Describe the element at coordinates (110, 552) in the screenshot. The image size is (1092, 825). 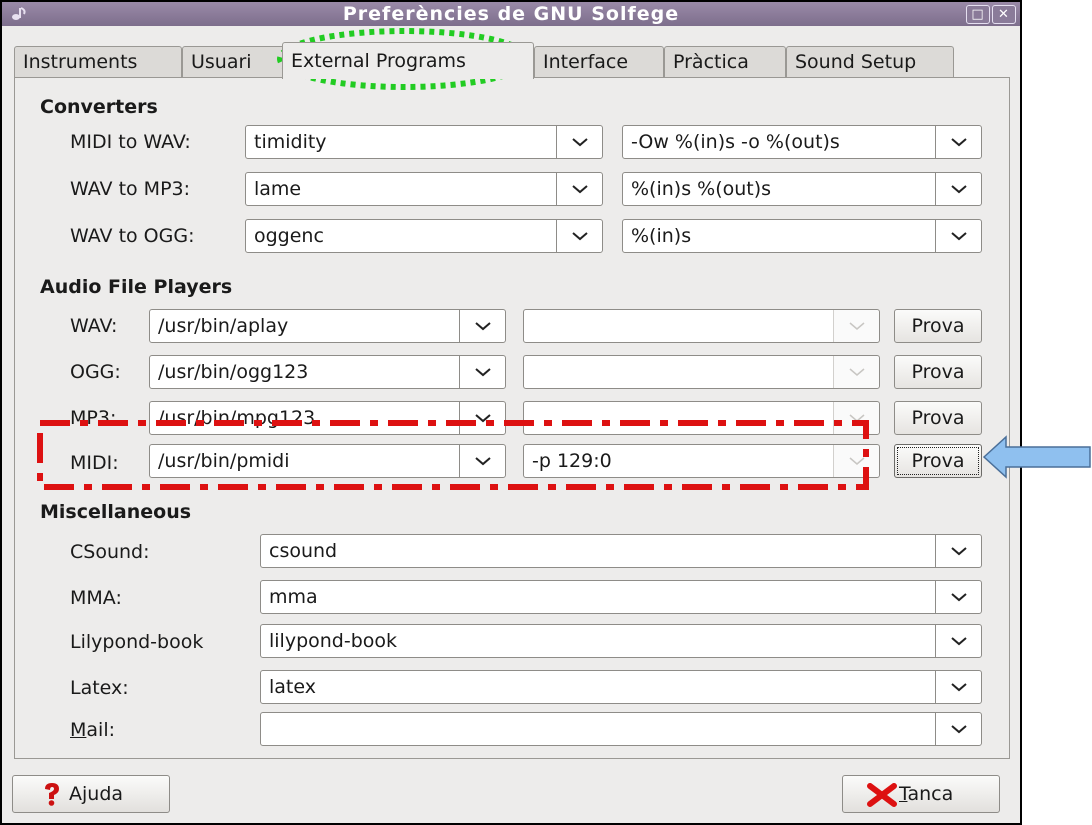
I see `csound-label: CSound:` at that location.